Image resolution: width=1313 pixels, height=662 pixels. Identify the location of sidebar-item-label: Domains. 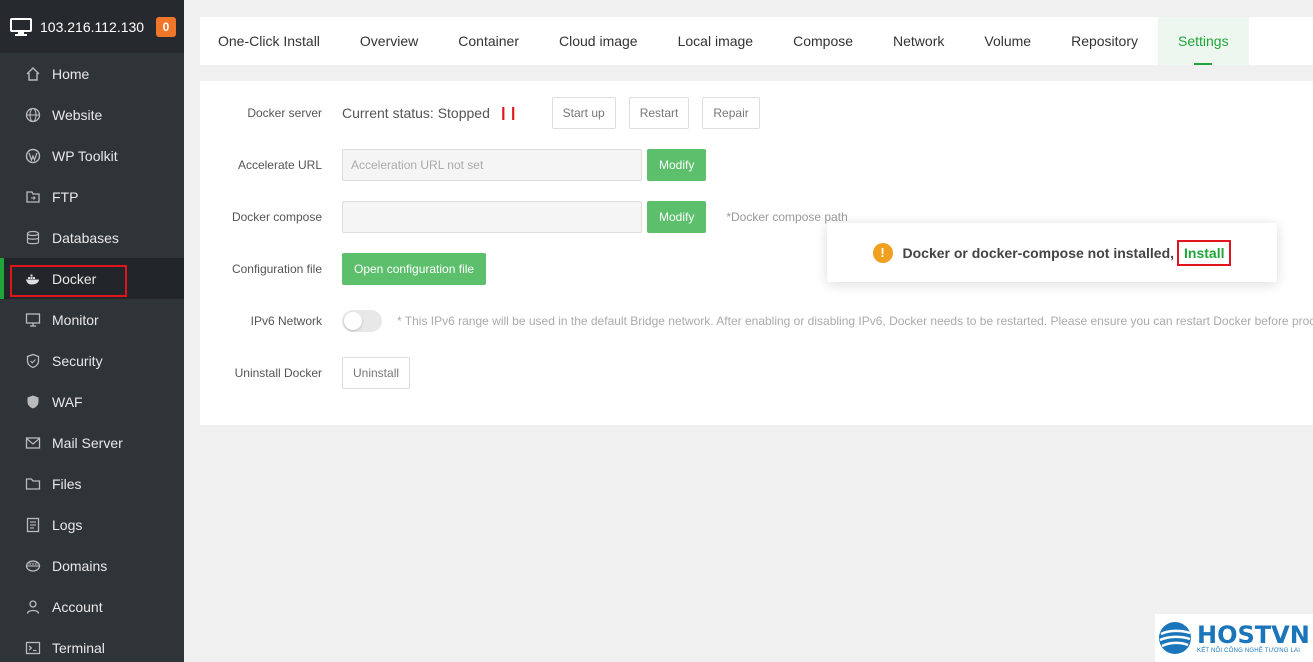
(80, 565).